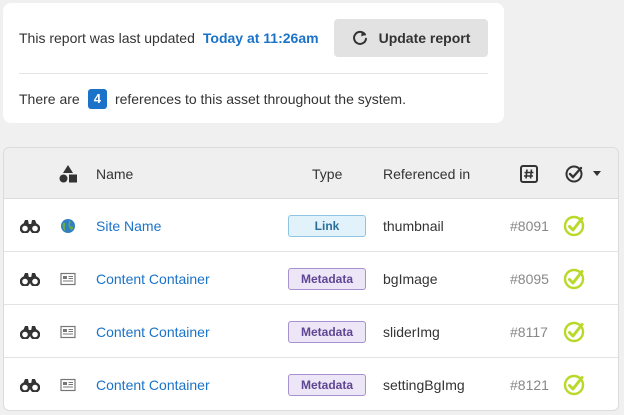 This screenshot has height=415, width=624. What do you see at coordinates (359, 37) in the screenshot?
I see `refresh-icon` at bounding box center [359, 37].